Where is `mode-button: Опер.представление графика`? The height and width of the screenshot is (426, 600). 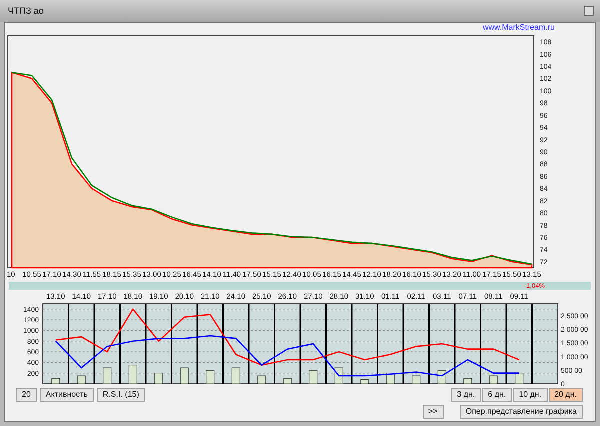
mode-button: Опер.представление графика is located at coordinates (521, 412).